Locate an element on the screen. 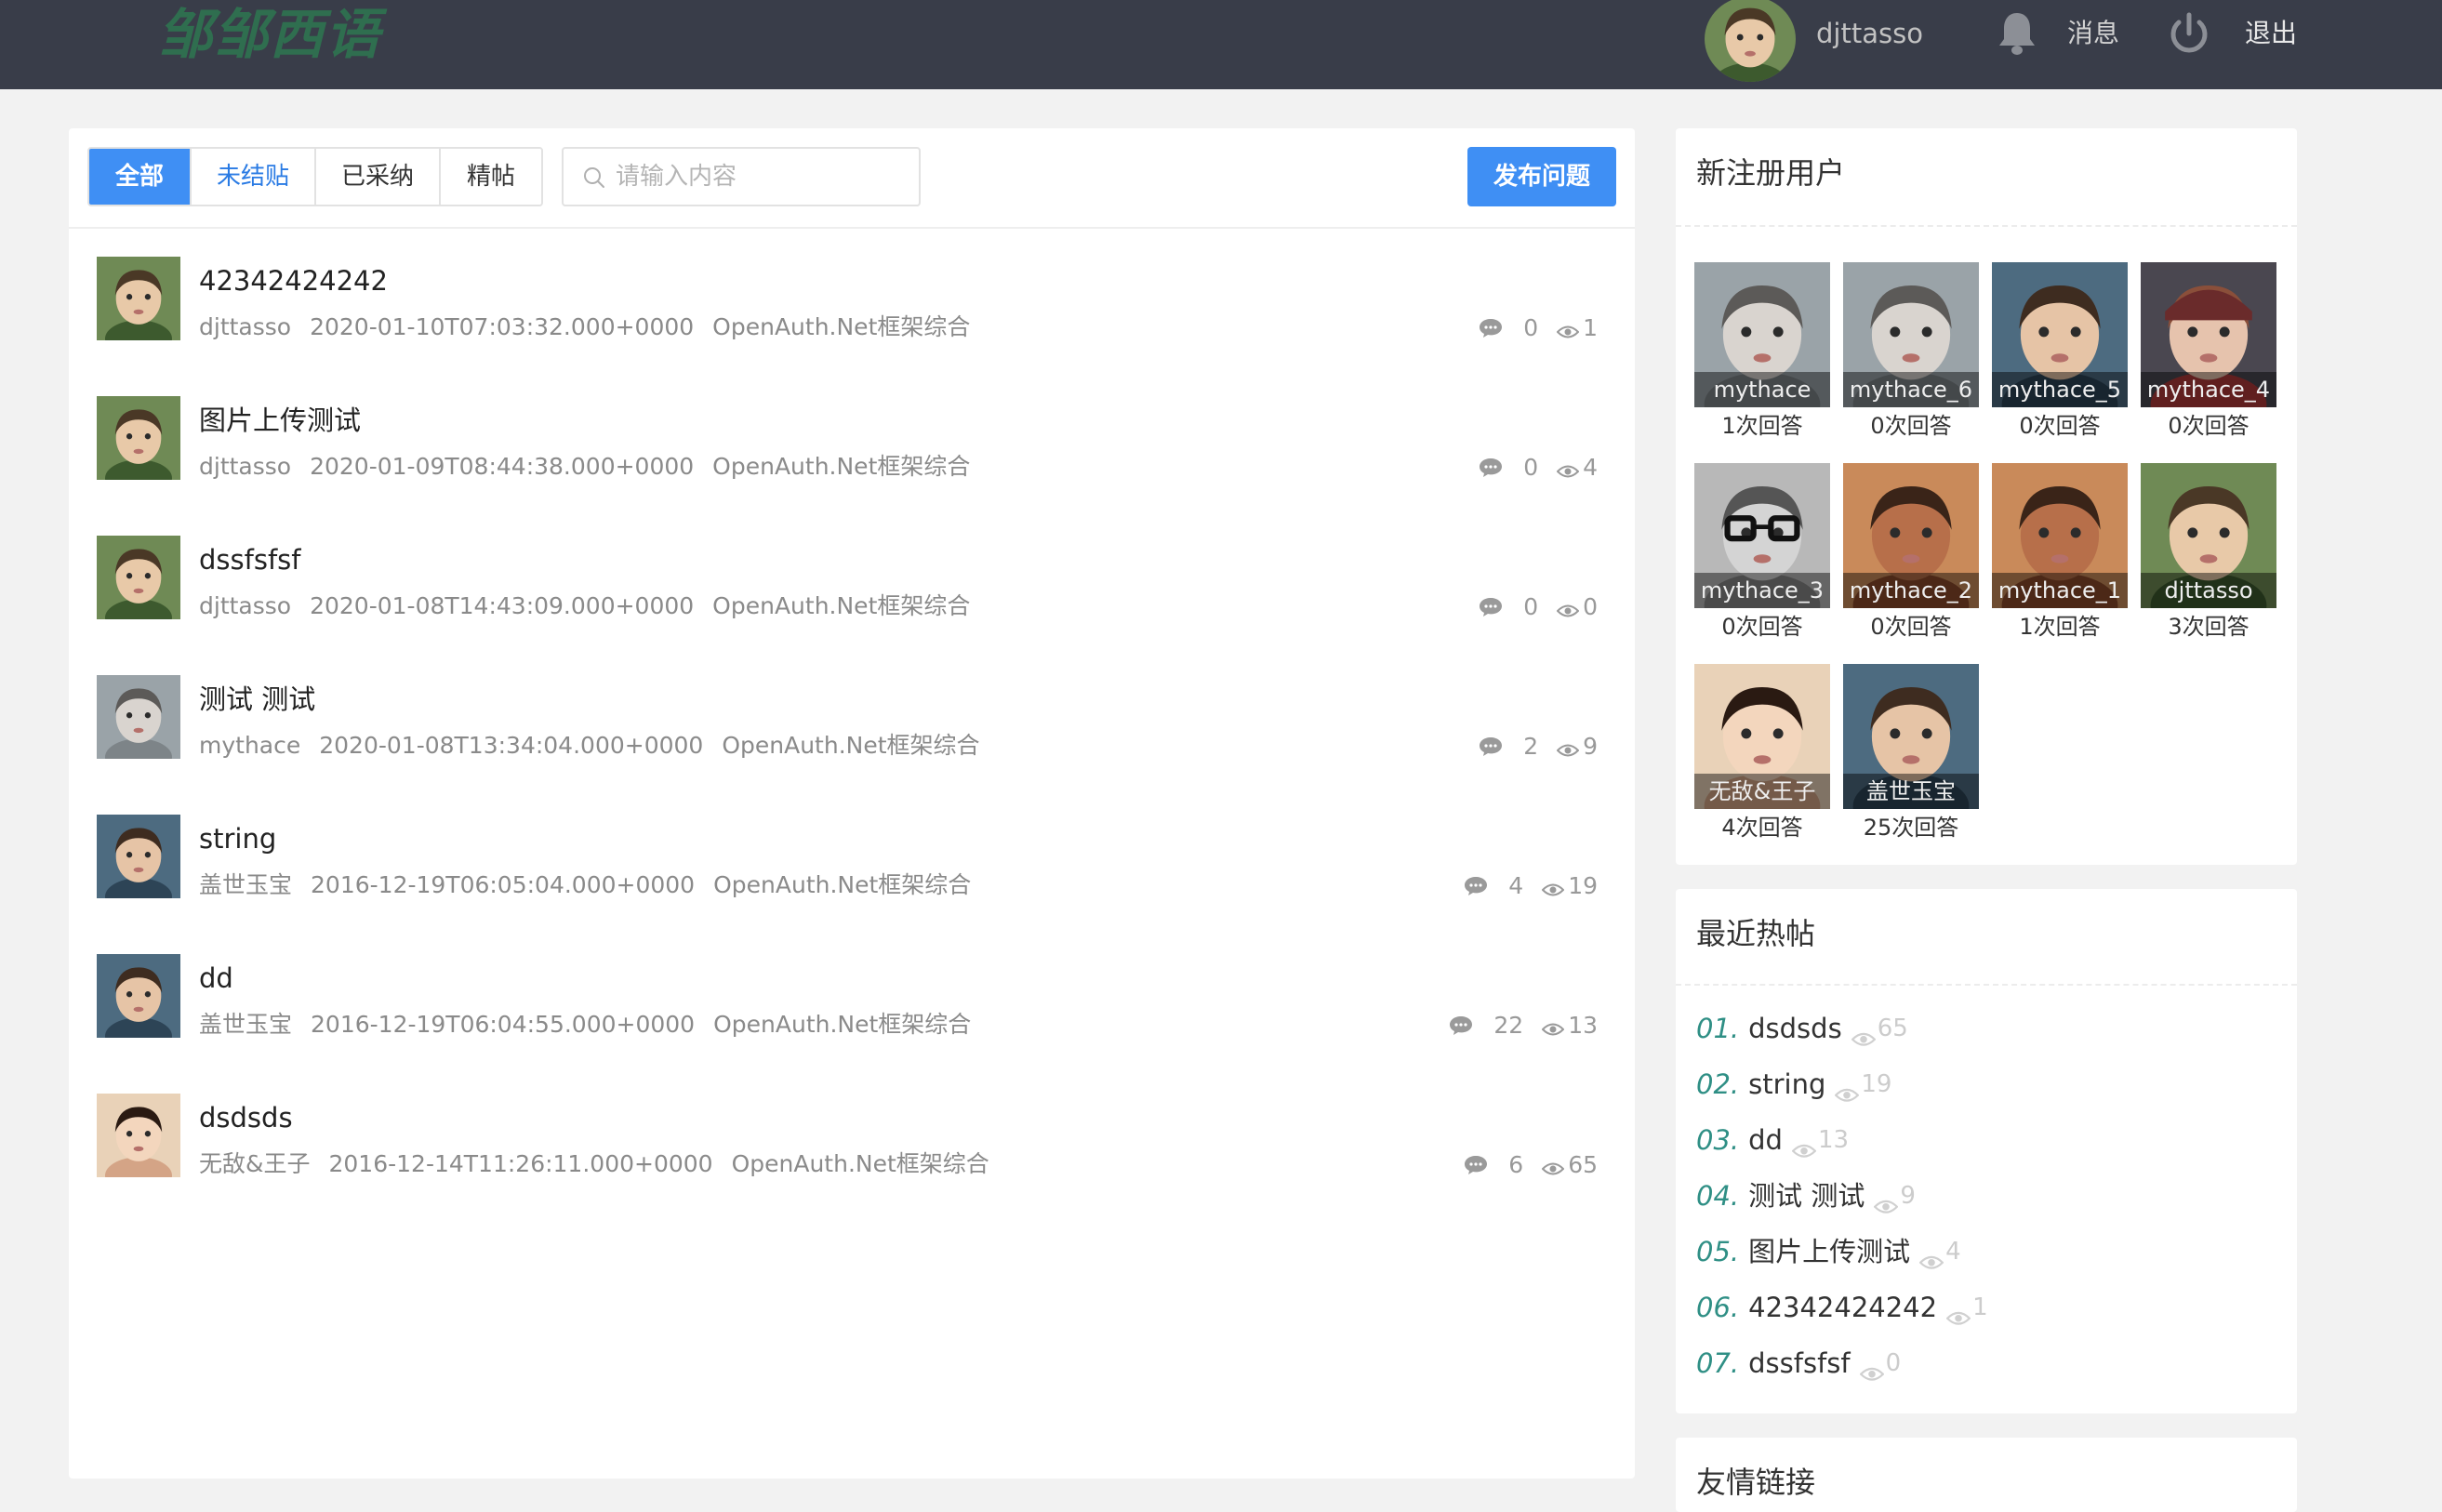 The height and width of the screenshot is (1512, 2442). hot-post-title: 测试 测试 is located at coordinates (1806, 1195).